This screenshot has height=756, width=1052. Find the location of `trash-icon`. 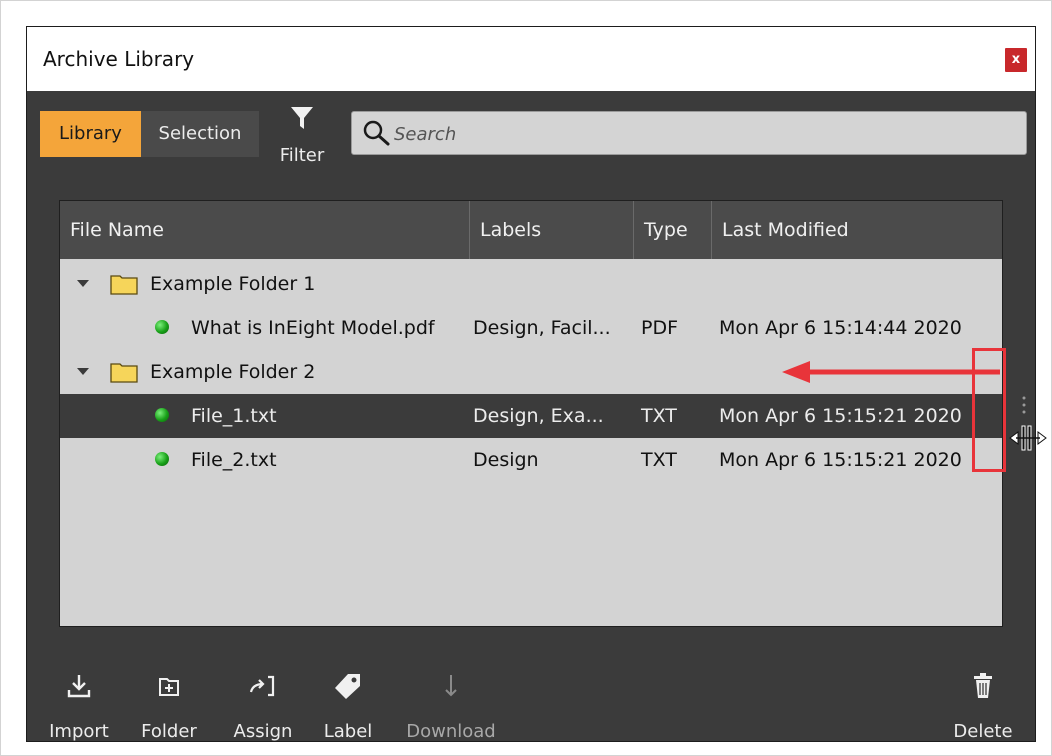

trash-icon is located at coordinates (983, 685).